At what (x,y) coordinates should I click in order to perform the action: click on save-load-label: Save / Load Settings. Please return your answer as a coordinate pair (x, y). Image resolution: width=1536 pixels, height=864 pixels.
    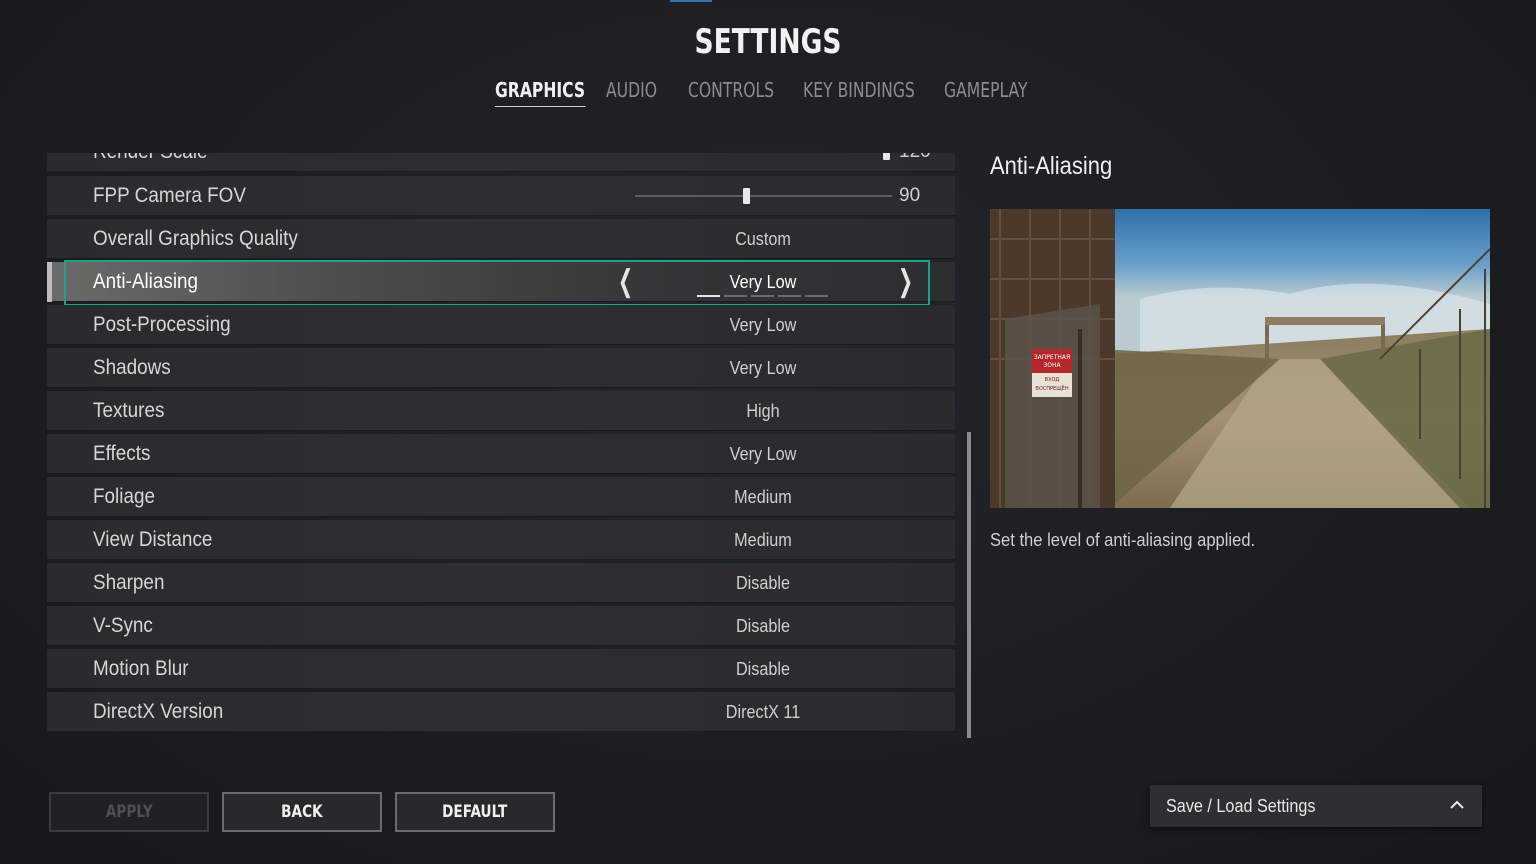
    Looking at the image, I should click on (1241, 806).